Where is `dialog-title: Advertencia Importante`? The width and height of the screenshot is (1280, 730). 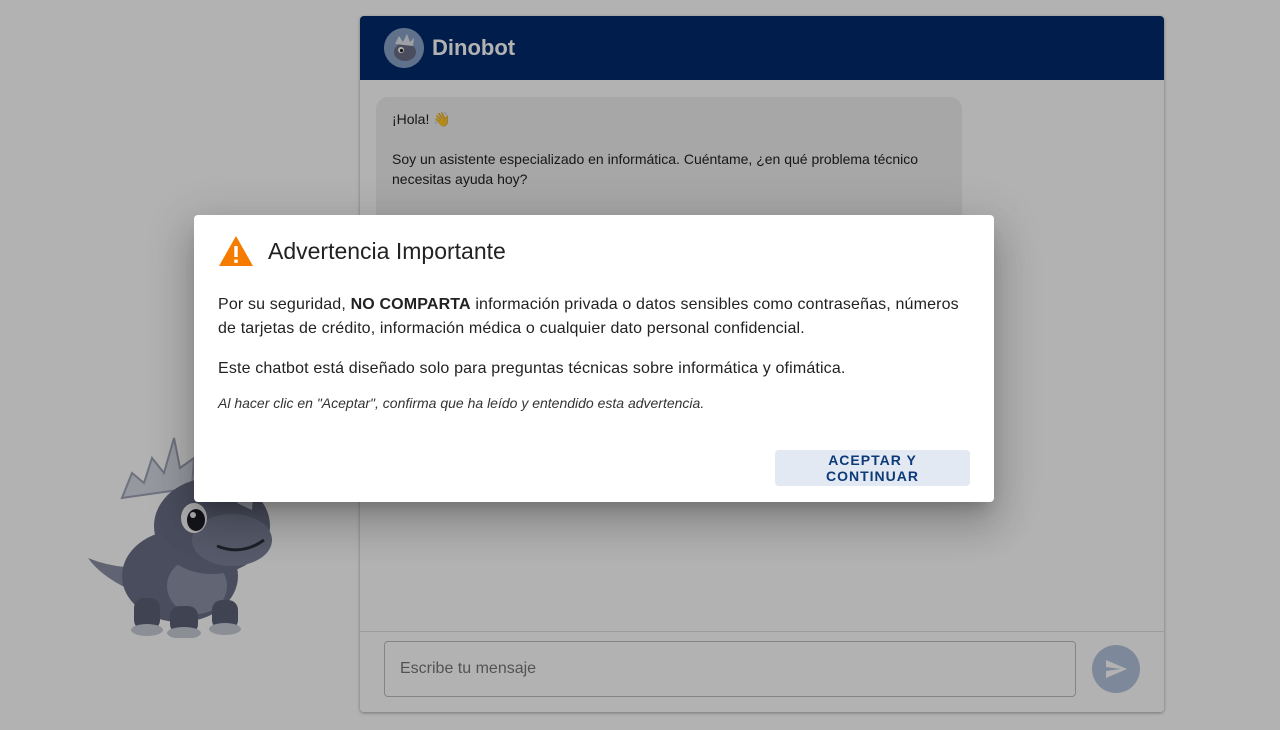 dialog-title: Advertencia Importante is located at coordinates (362, 251).